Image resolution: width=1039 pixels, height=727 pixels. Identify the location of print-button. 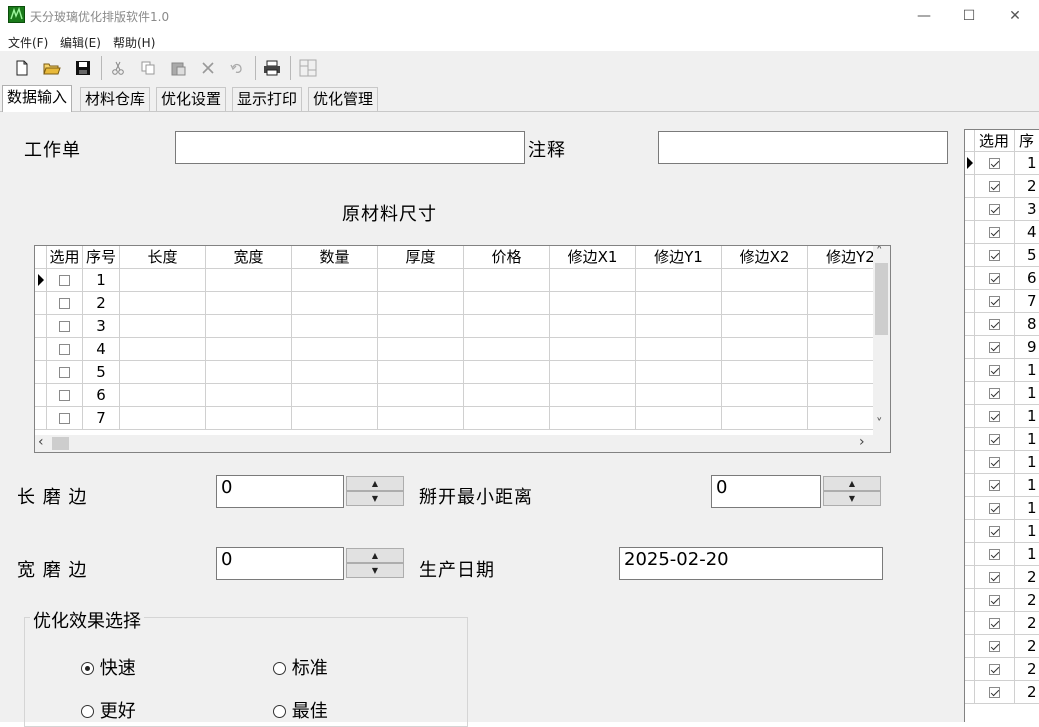
(272, 68).